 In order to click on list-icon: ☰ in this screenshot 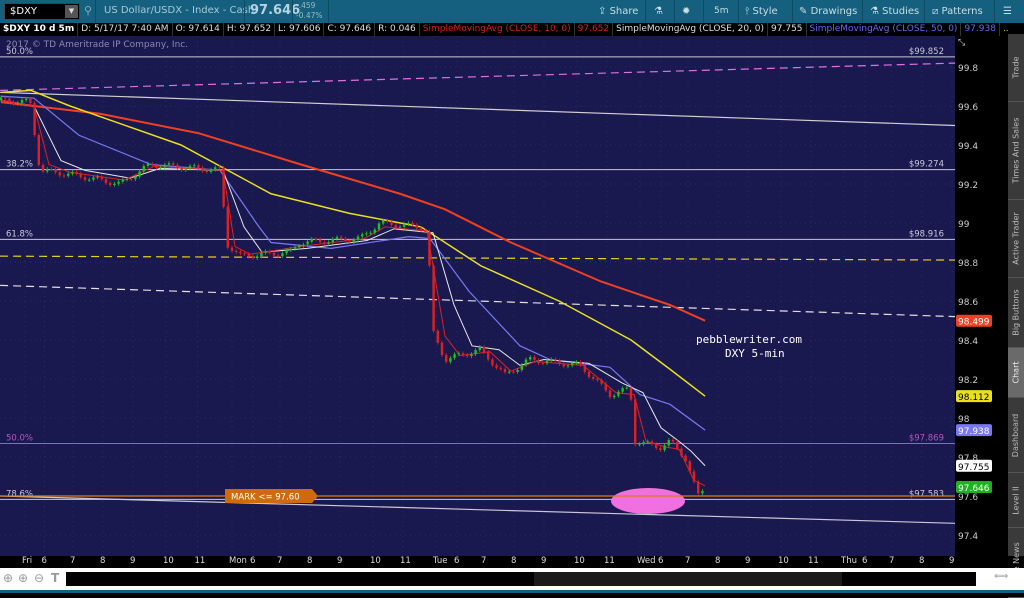, I will do `click(1007, 11)`.